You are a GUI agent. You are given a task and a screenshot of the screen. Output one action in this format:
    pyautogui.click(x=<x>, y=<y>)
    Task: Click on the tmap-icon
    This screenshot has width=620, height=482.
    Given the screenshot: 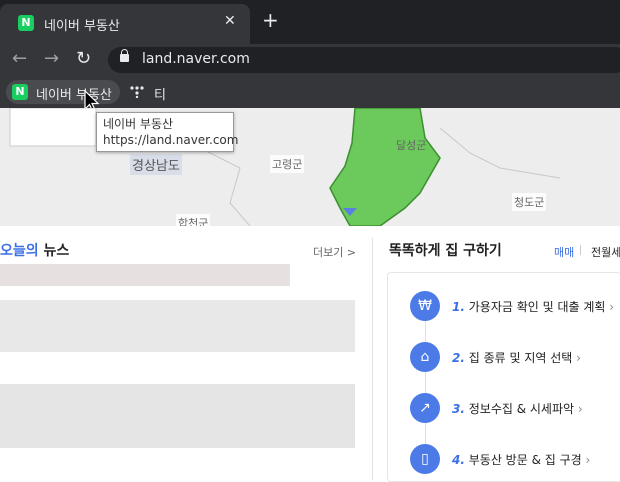 What is the action you would take?
    pyautogui.click(x=137, y=92)
    